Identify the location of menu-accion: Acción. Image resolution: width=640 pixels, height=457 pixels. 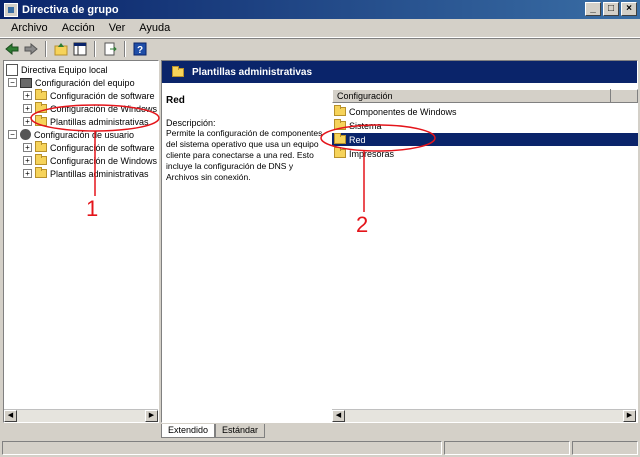
(78, 28).